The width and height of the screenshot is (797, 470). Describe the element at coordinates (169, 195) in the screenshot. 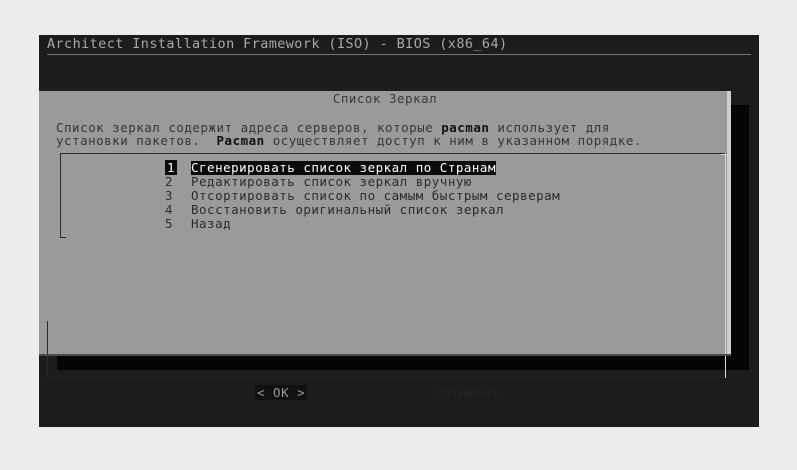

I see `menu-item-number: 3` at that location.